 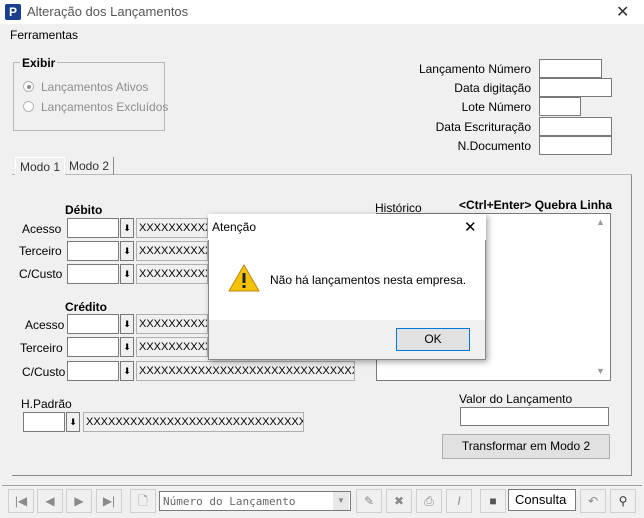 I want to click on undo-icon: ↶, so click(x=593, y=501).